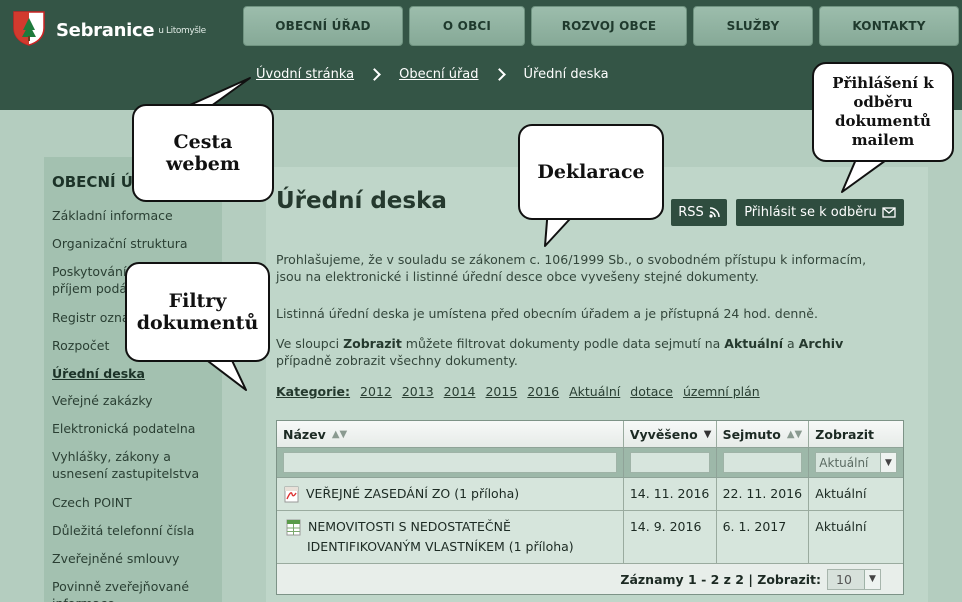  I want to click on document-removed: 22. 11. 2016, so click(763, 494).